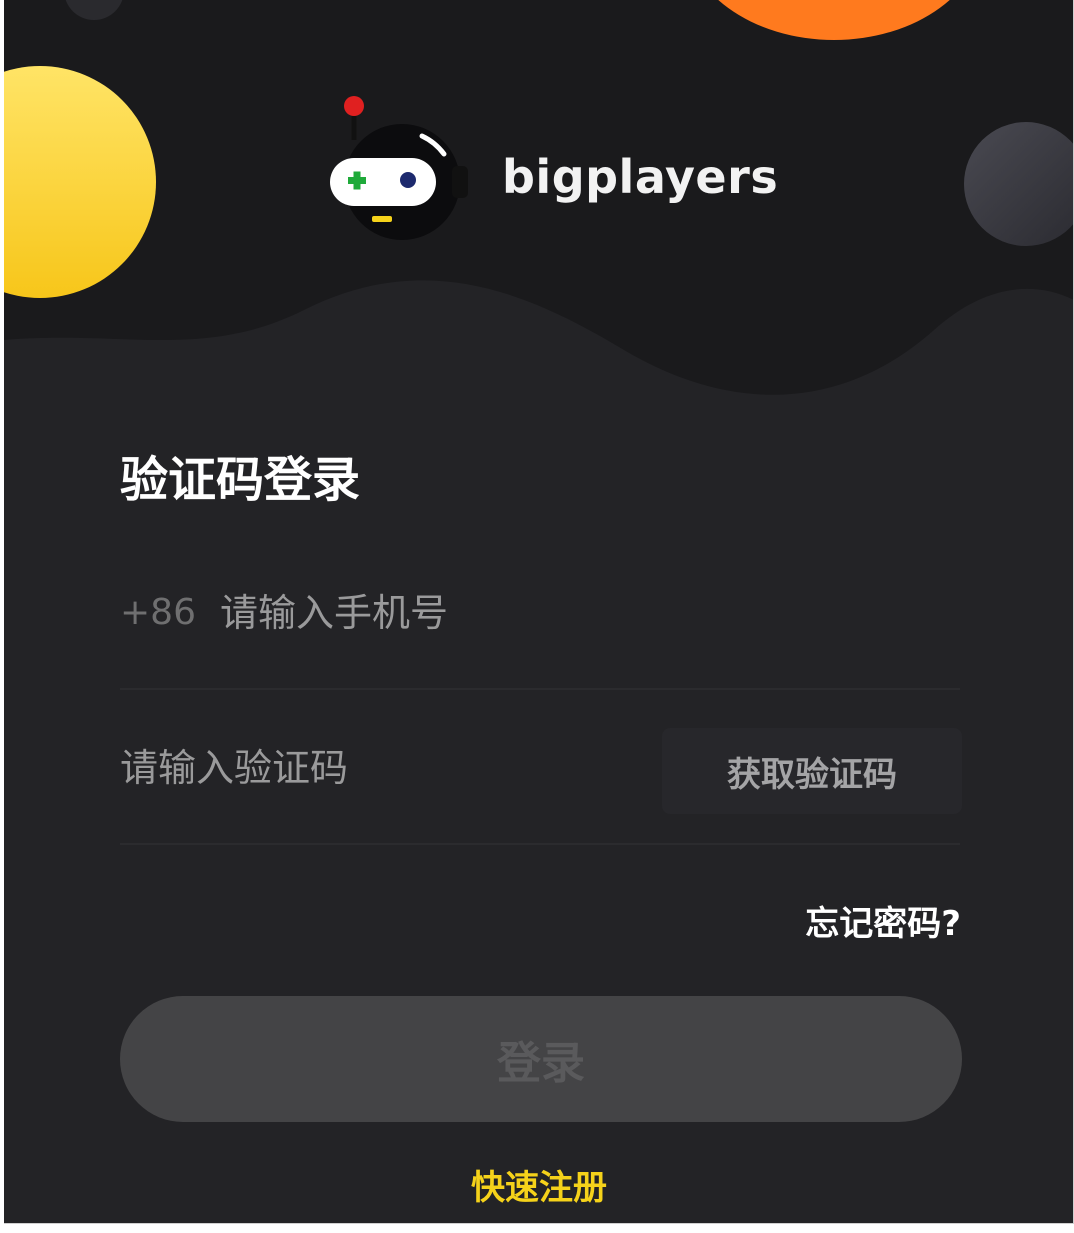 This screenshot has width=1074, height=1233. I want to click on orange-planet-decoration, so click(834, 20).